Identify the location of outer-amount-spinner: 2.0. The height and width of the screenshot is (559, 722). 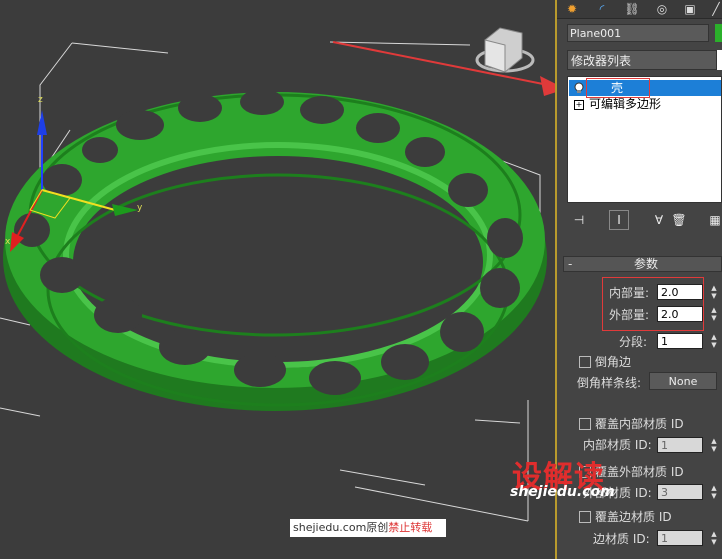
(680, 314).